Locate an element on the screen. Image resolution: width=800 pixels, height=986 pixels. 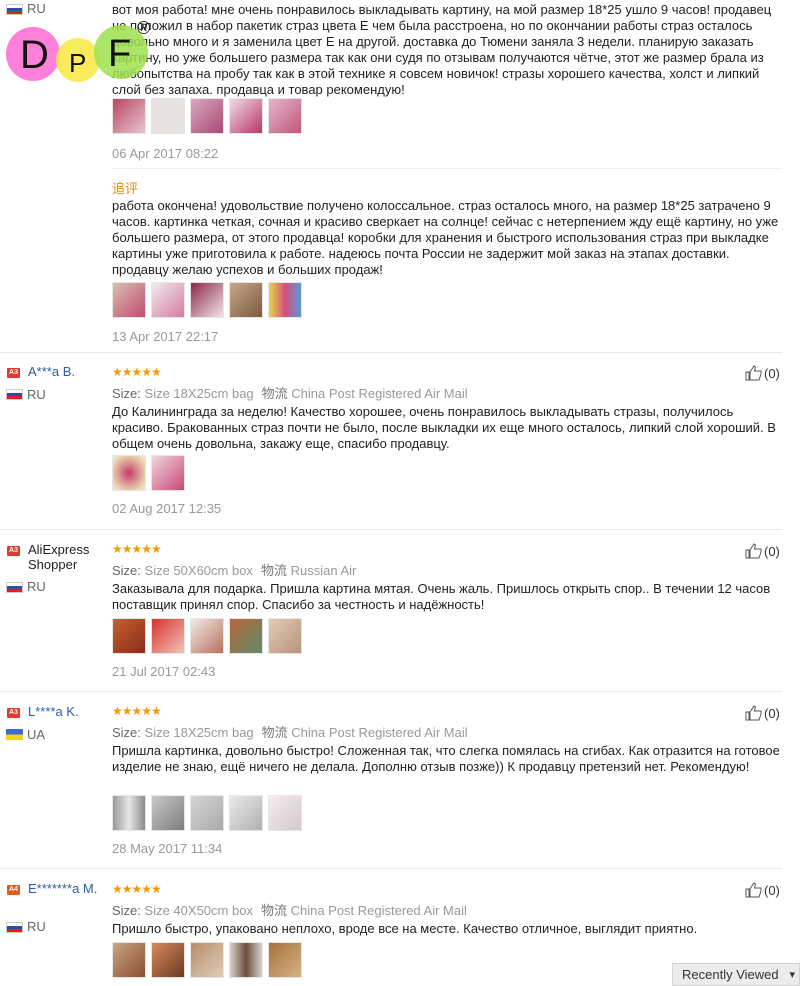
additional-feedback-date: 13 Apr 2017 22:17 is located at coordinates (165, 336).